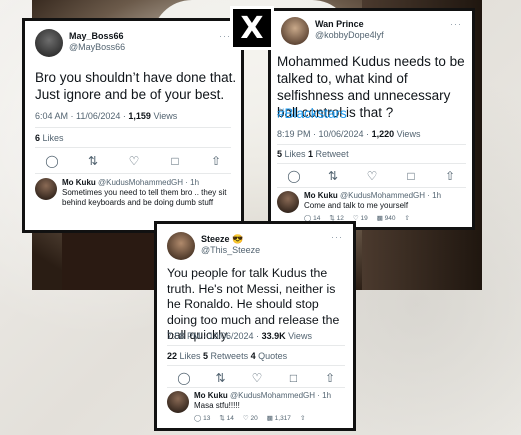 This screenshot has height=435, width=521. I want to click on view-count: ▩ 1,317, so click(279, 418).